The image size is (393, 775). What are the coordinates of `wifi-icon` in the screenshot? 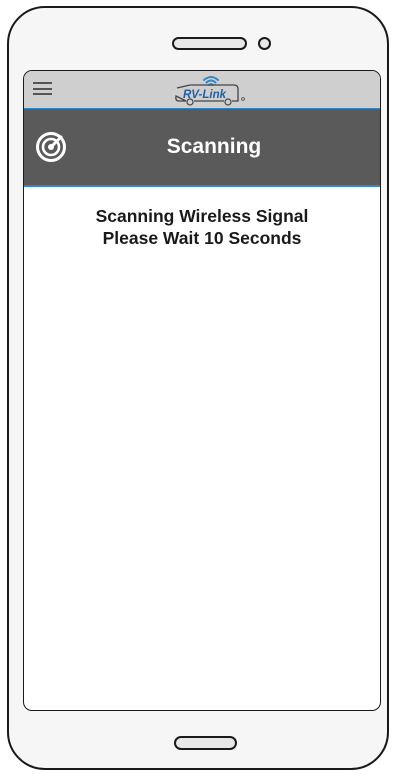 It's located at (211, 81).